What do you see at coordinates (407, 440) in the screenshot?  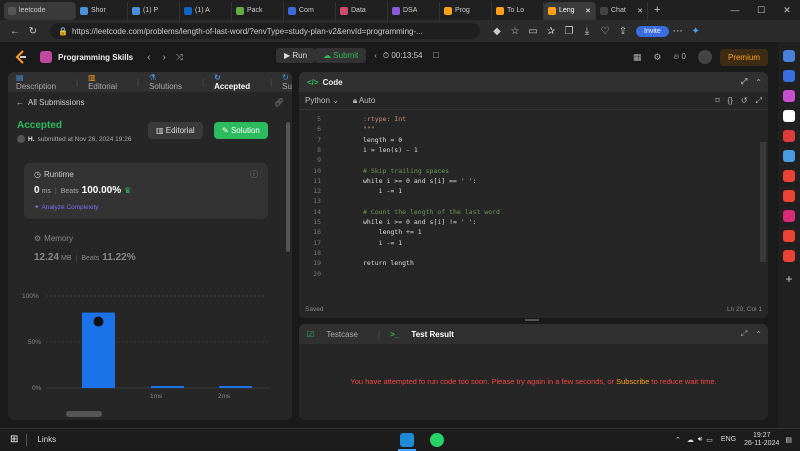 I see `edge-taskbar-icon` at bounding box center [407, 440].